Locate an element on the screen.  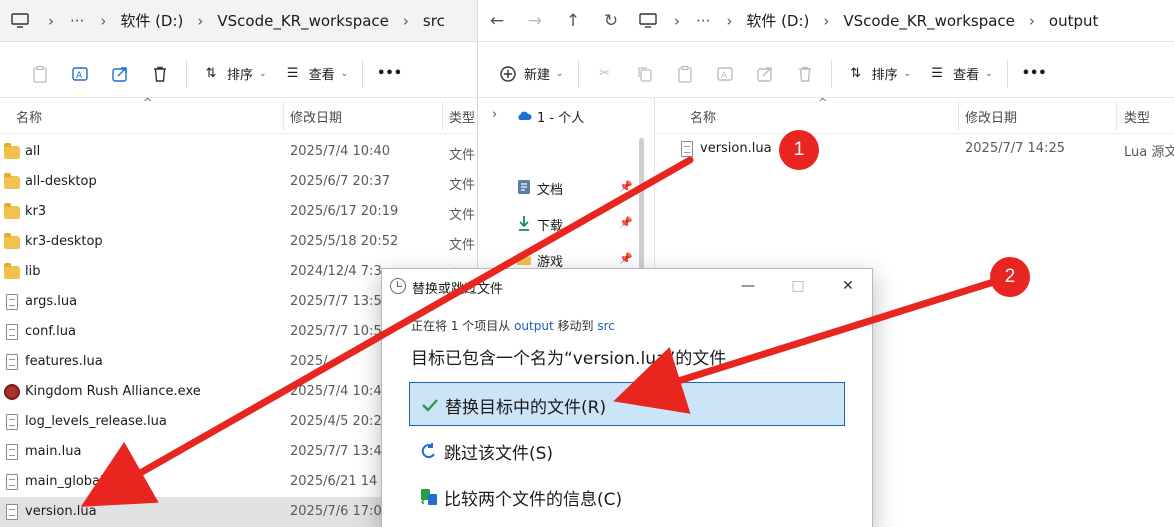
cut-button: ✂ is located at coordinates (605, 74).